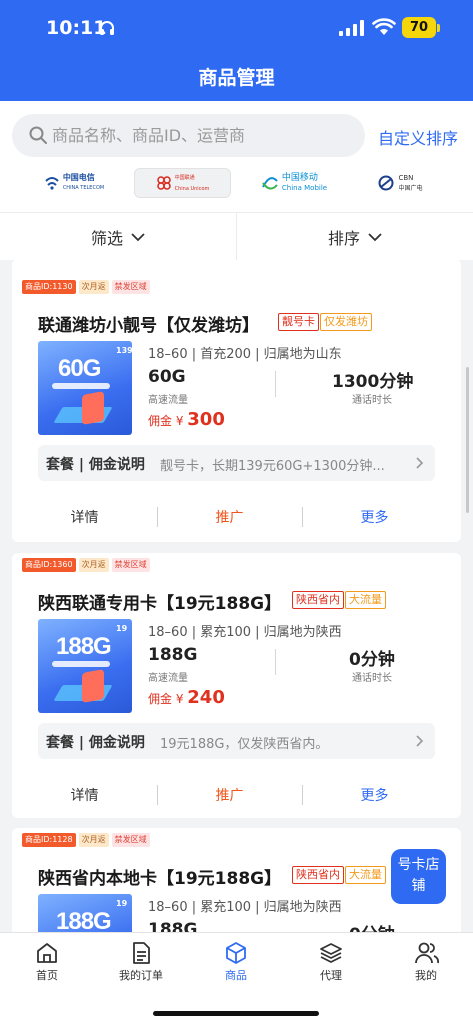 This screenshot has height=1024, width=473. I want to click on sort-dropdown: 排序, so click(355, 237).